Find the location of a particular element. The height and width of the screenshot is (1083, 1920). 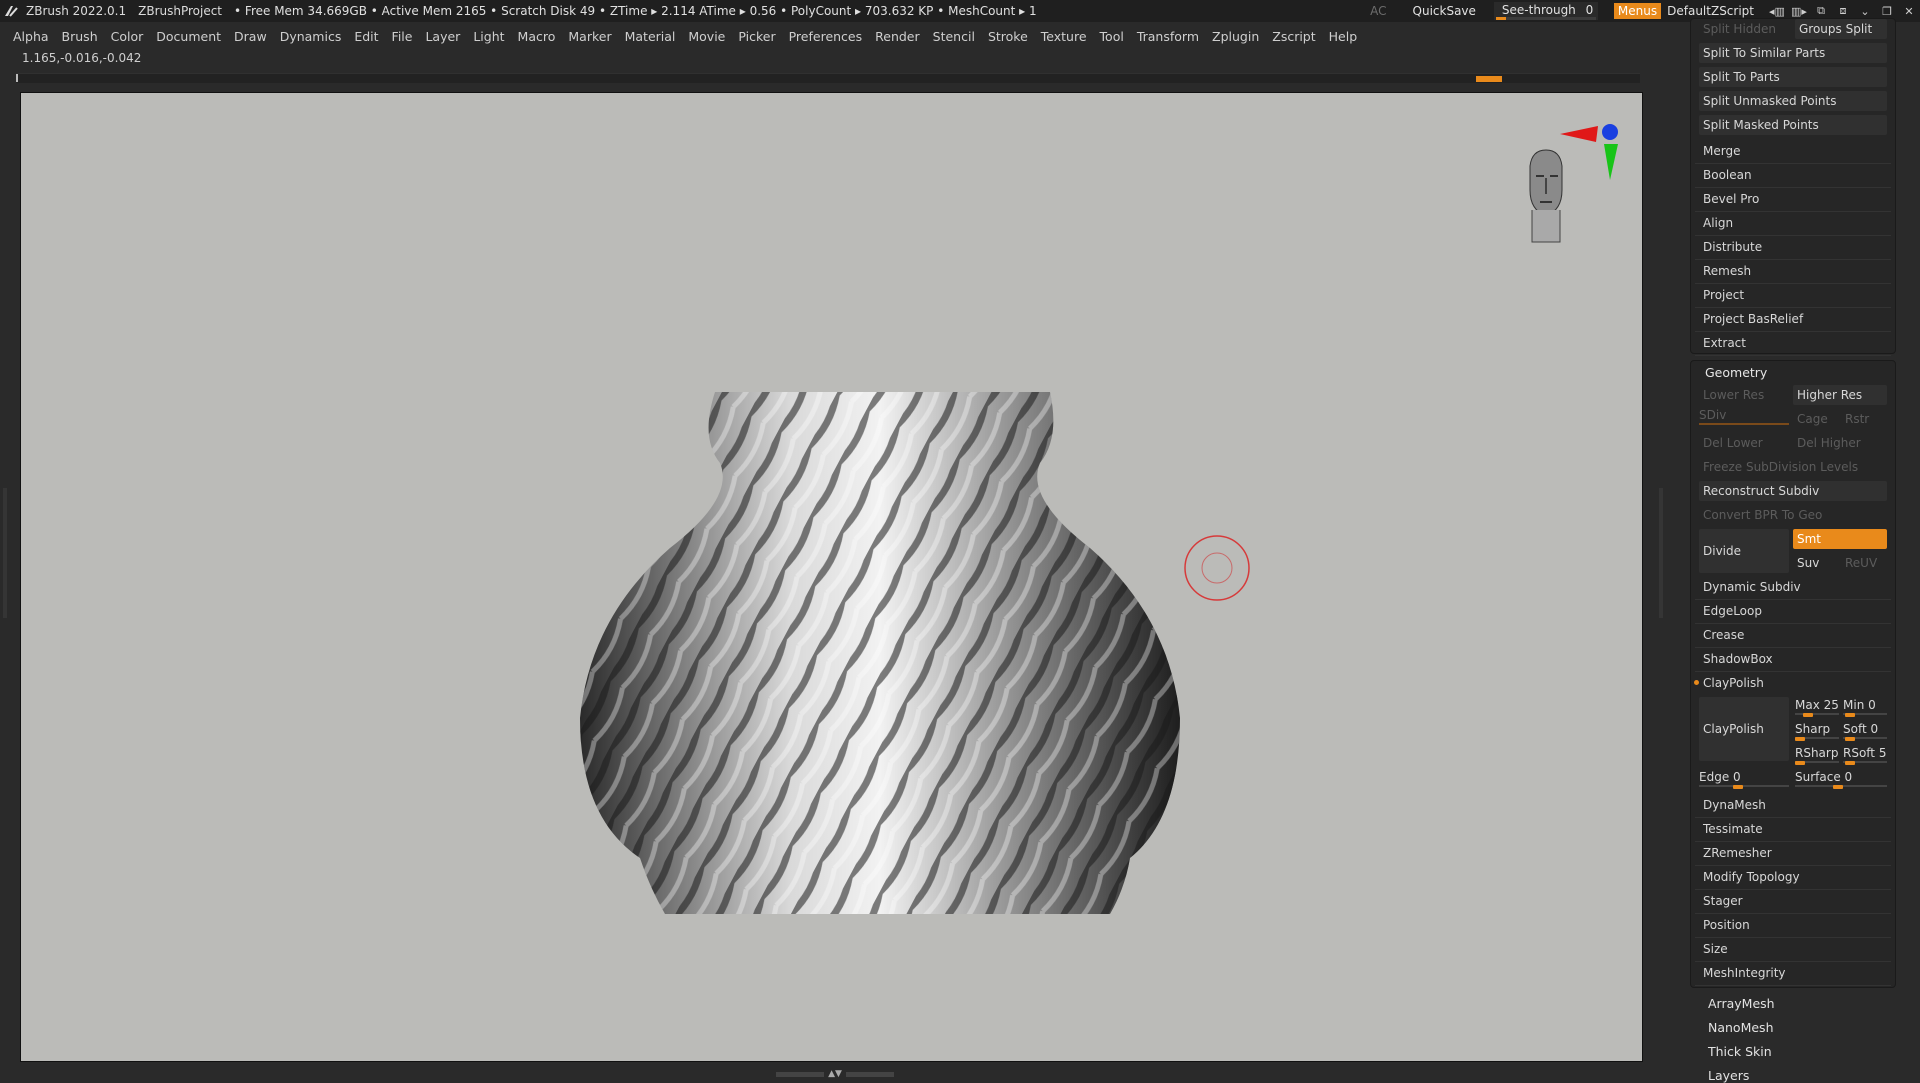

cursor-coordinates: 1.165,-0.016,-0.042 is located at coordinates (82, 58).